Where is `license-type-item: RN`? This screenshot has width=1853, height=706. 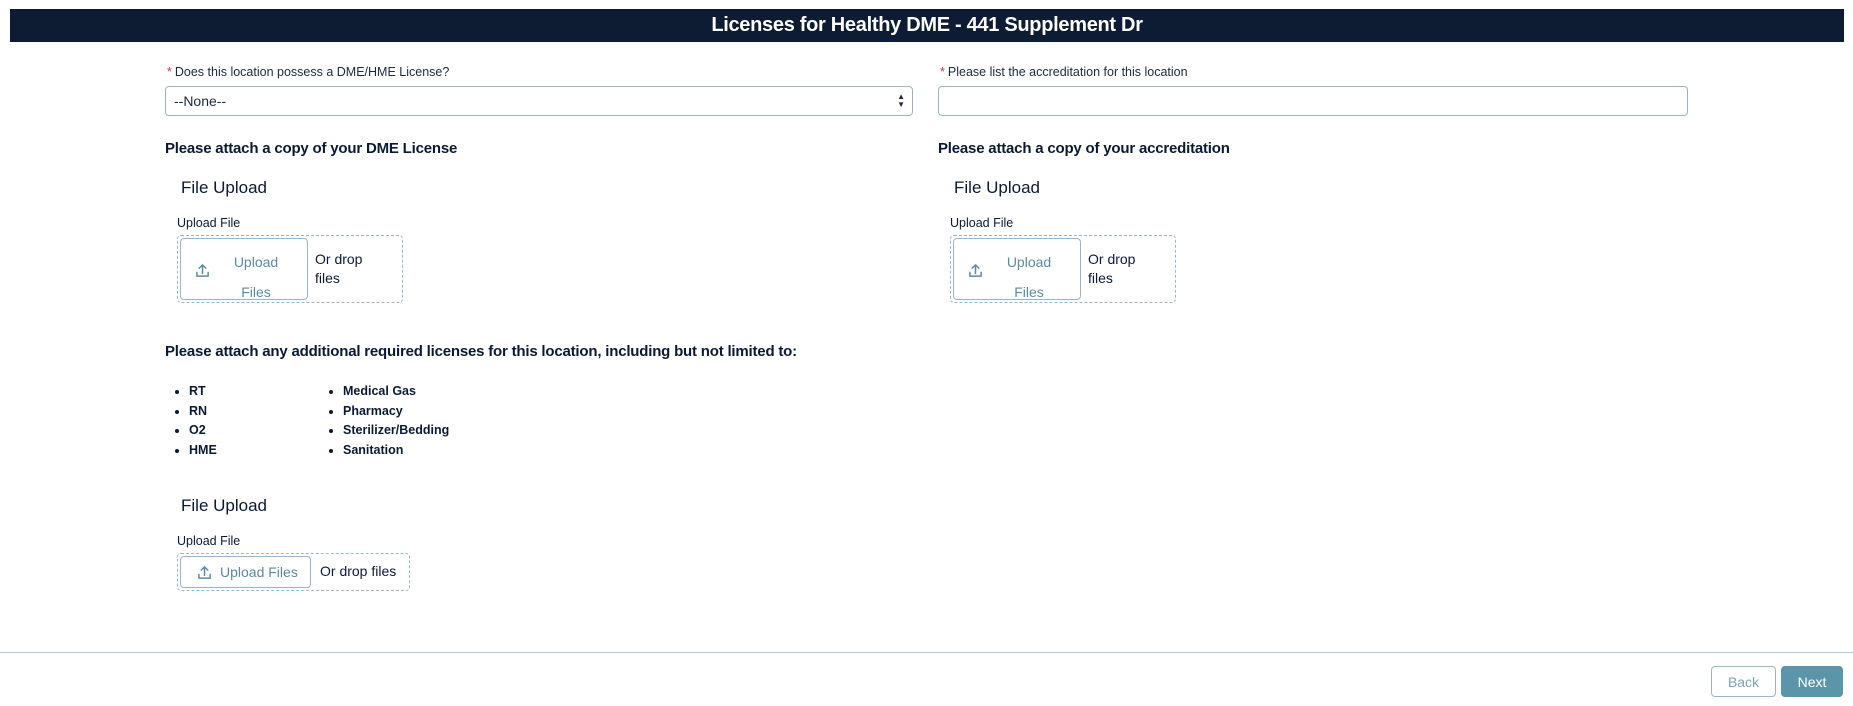 license-type-item: RN is located at coordinates (203, 412).